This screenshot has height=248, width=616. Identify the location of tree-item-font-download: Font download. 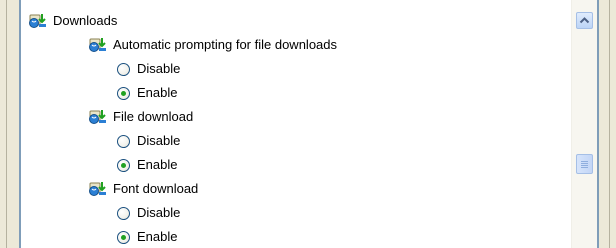
(143, 189).